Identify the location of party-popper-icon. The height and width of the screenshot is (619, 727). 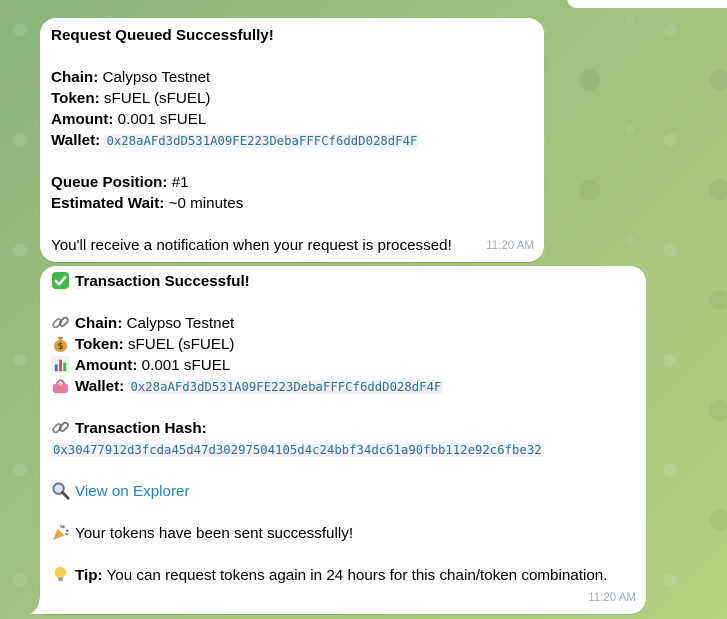
(60, 532).